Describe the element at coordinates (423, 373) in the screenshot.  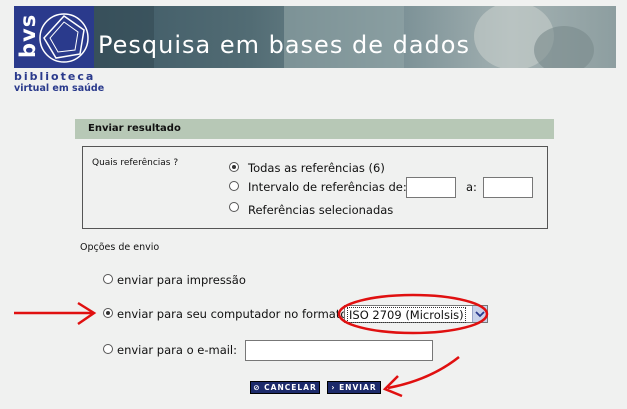
I see `annotation-arrow-right-line` at that location.